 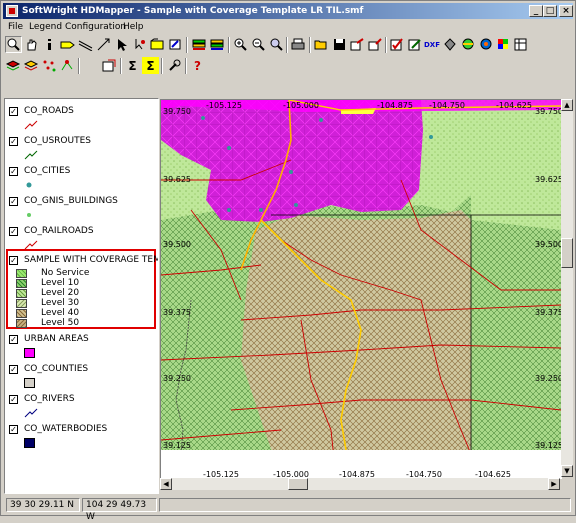 What do you see at coordinates (29, 353) in the screenshot?
I see `urban-fill-icon` at bounding box center [29, 353].